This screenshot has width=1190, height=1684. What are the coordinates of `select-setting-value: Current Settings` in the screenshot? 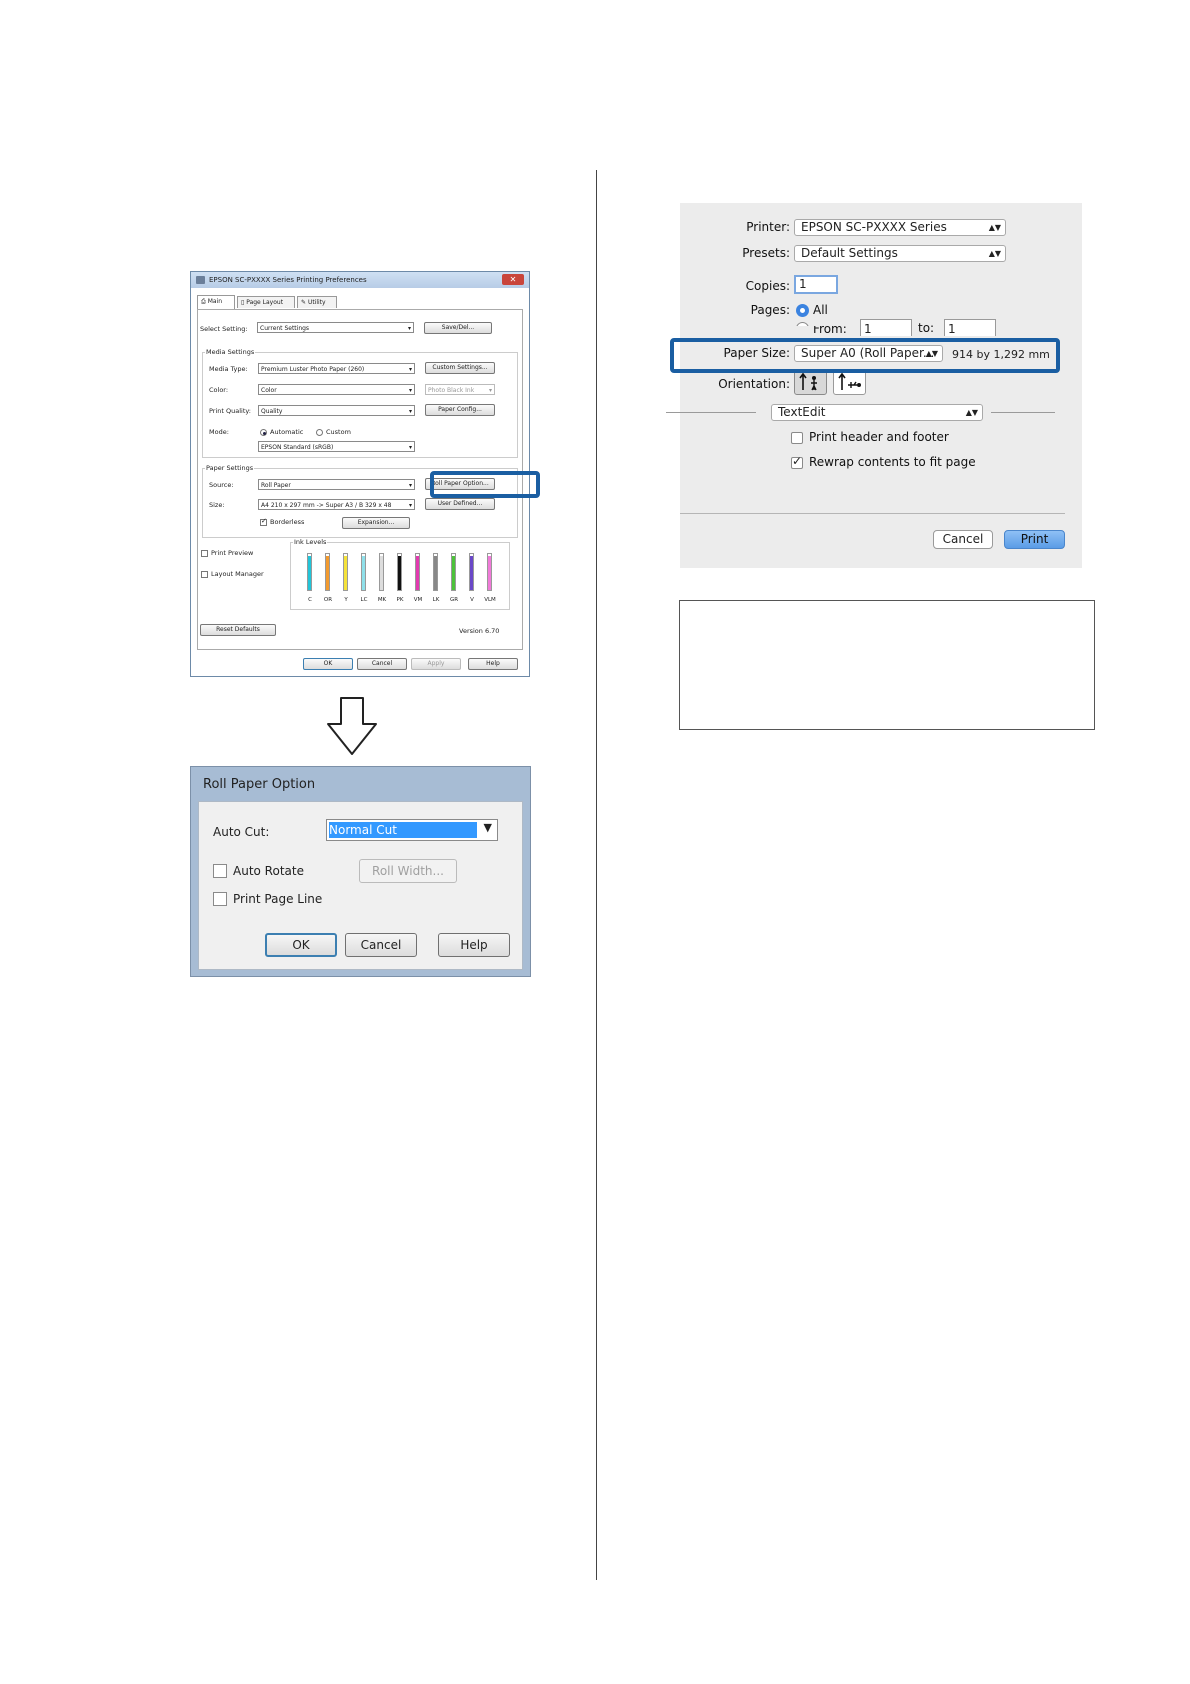 It's located at (285, 328).